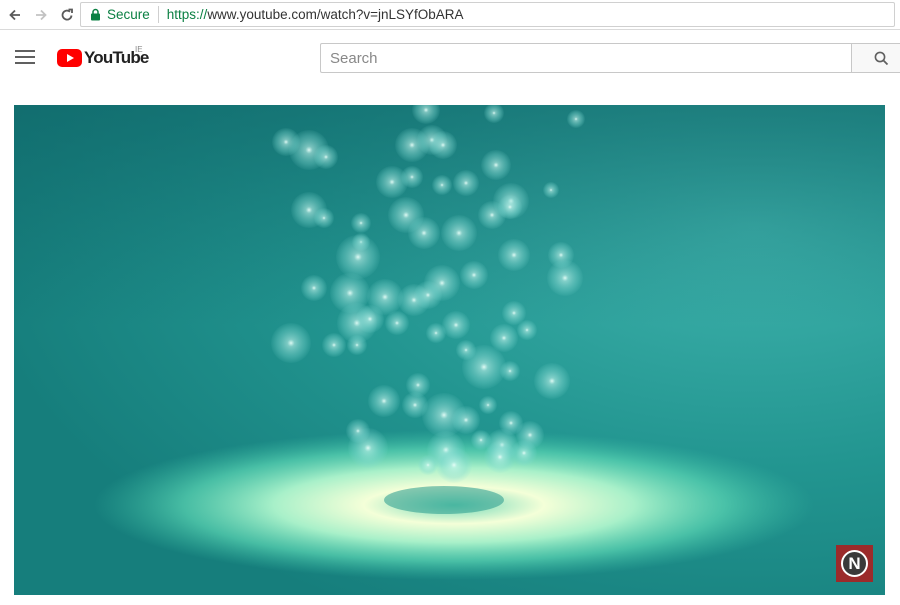 Image resolution: width=900 pixels, height=605 pixels. I want to click on youtube-logo: YouTube IE, so click(103, 56).